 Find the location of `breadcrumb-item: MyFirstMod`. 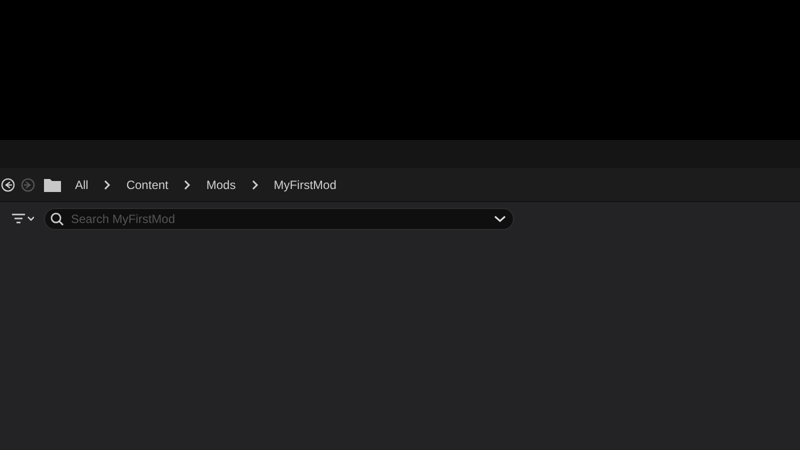

breadcrumb-item: MyFirstMod is located at coordinates (305, 185).